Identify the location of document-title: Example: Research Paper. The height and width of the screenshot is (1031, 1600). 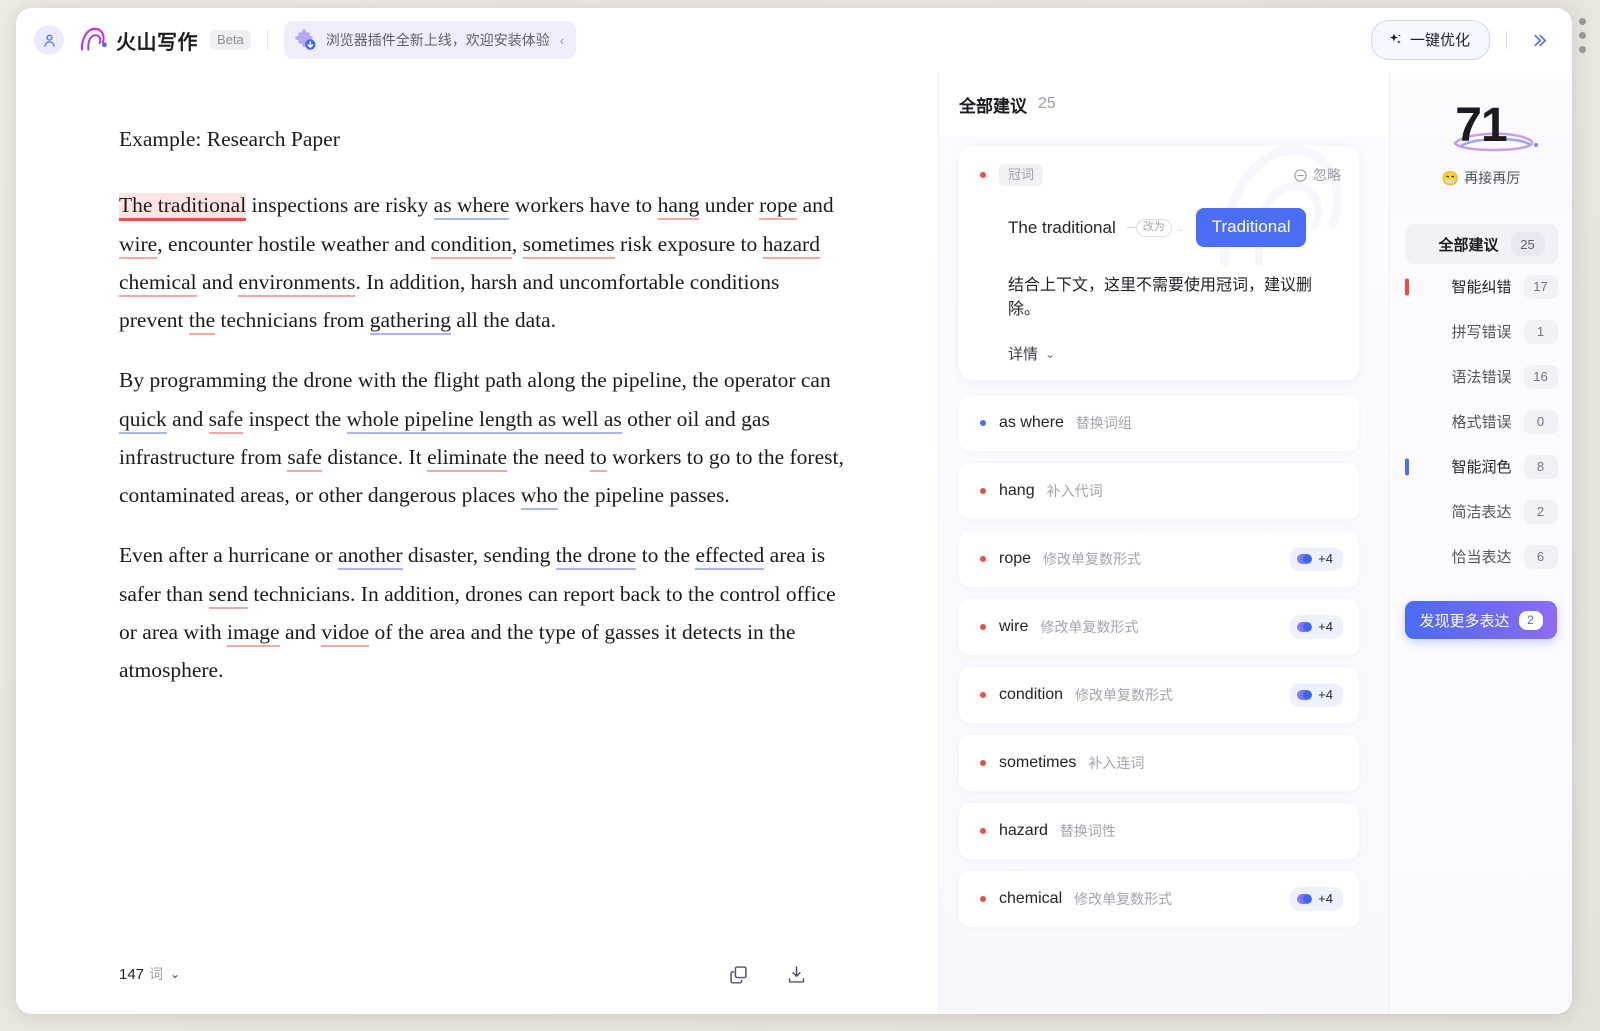
(229, 139).